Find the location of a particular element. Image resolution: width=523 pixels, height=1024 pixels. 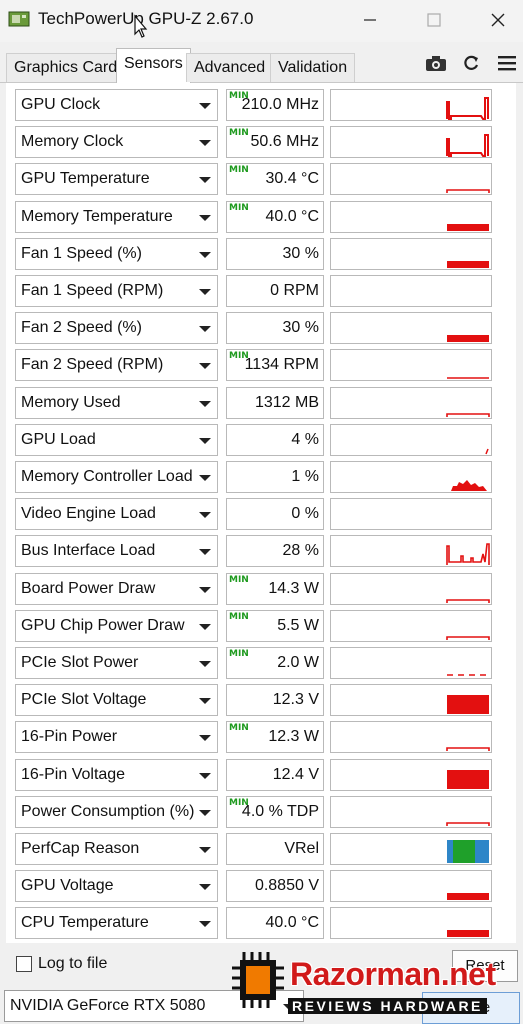

sensor-value: 30.4 °C is located at coordinates (292, 179).